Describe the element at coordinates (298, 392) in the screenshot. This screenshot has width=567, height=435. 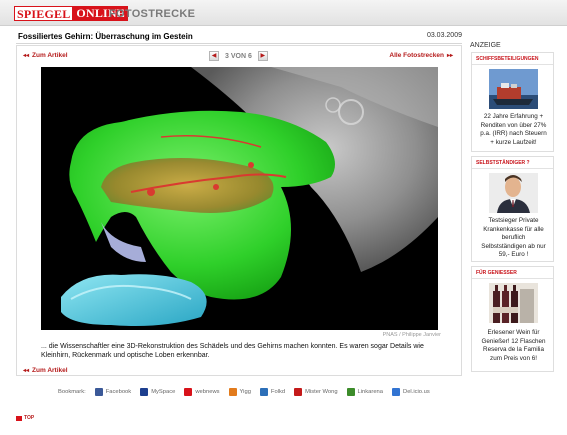
I see `misterwong-icon` at that location.